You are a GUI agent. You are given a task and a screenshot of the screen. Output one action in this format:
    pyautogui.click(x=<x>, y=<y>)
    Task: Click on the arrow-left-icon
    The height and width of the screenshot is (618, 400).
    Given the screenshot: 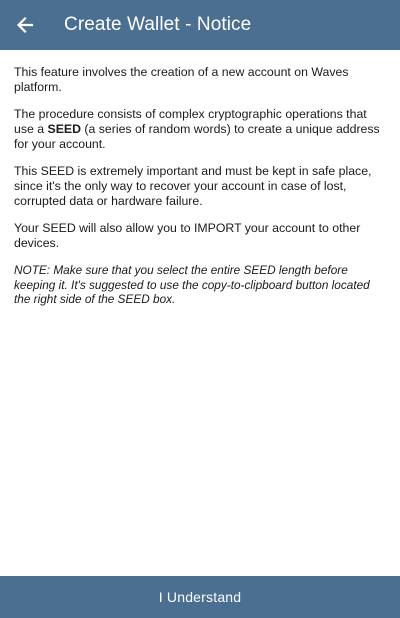 What is the action you would take?
    pyautogui.click(x=25, y=25)
    